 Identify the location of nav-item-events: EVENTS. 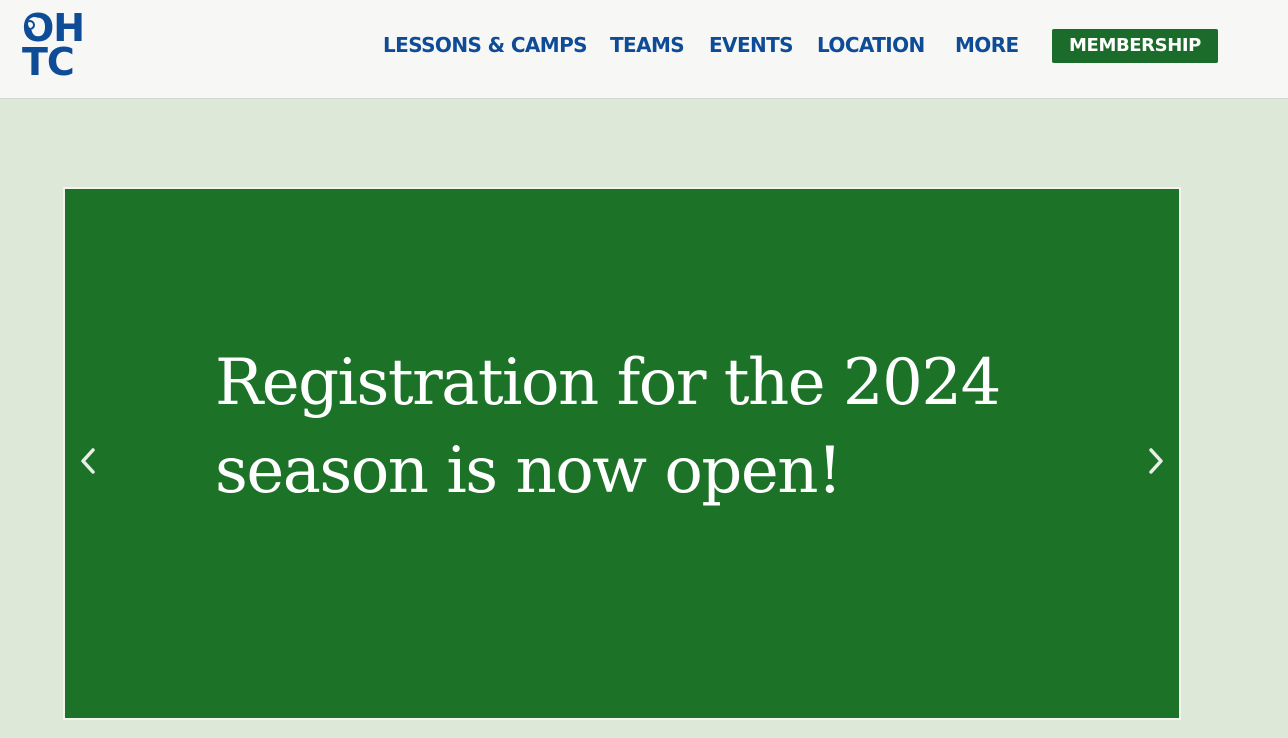
(751, 45).